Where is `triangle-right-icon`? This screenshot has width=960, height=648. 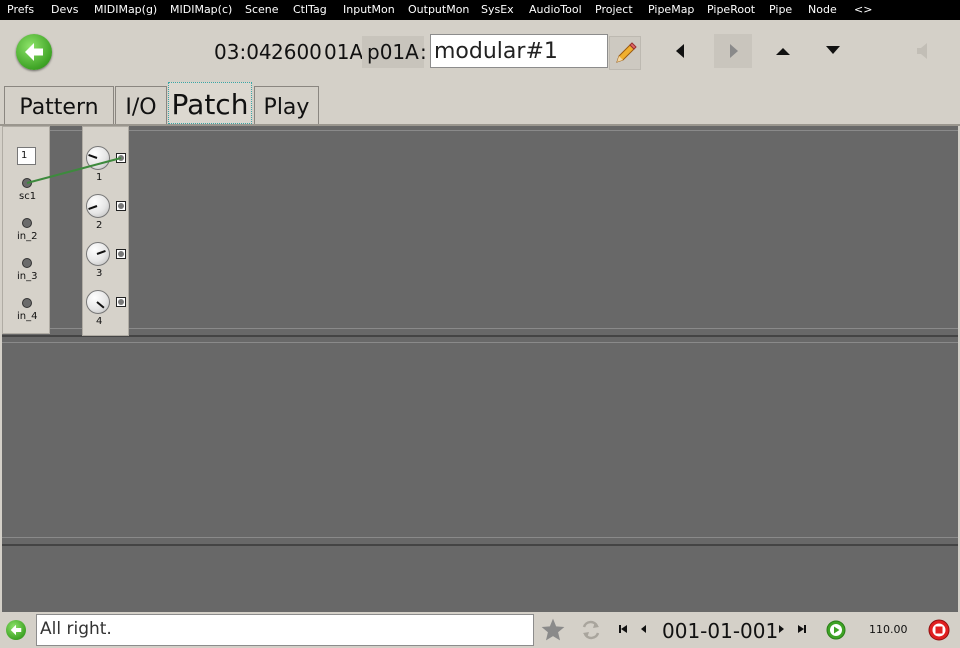
triangle-right-icon is located at coordinates (734, 51).